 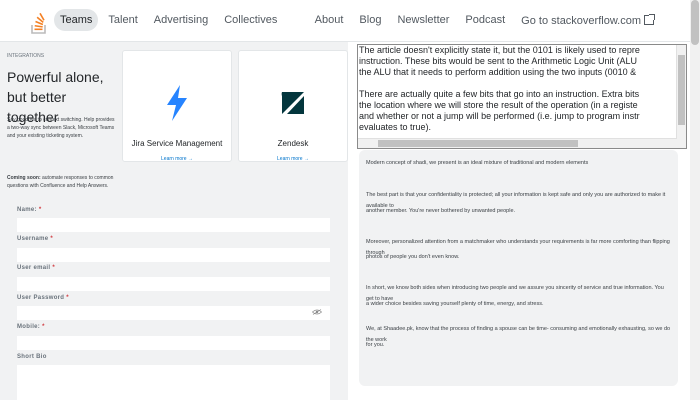 I want to click on promo-pretitle: INTEGRATIONS, so click(x=26, y=56).